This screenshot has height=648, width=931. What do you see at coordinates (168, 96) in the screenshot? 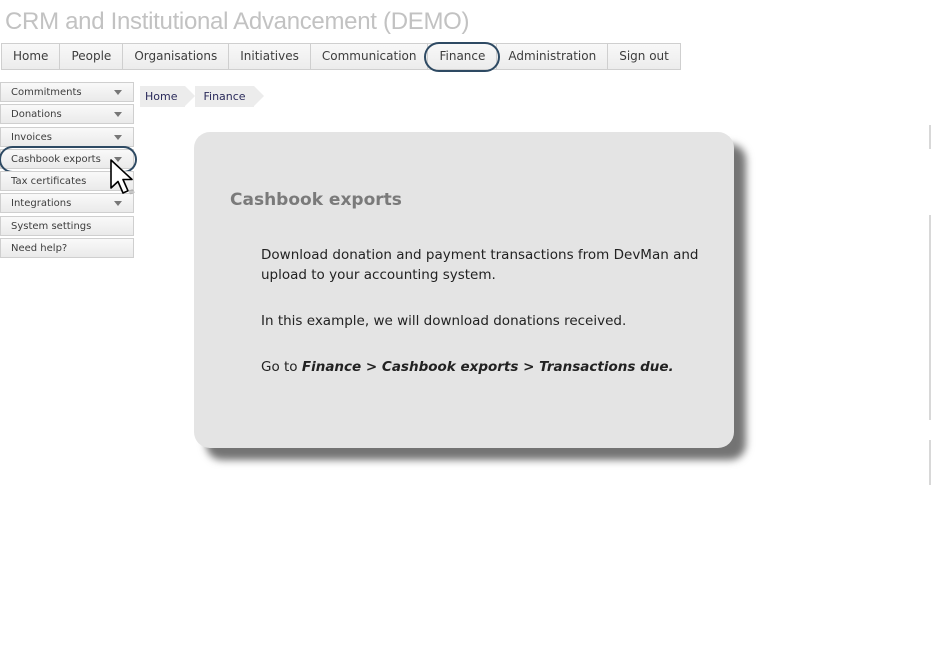
I see `breadcrumb-home: Home` at bounding box center [168, 96].